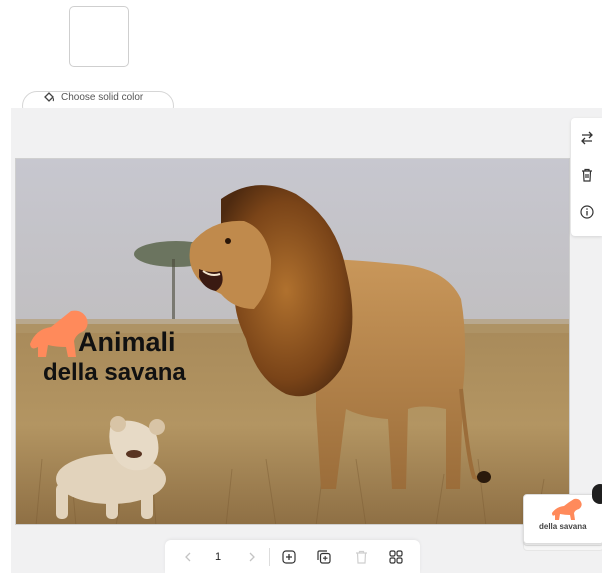 This screenshot has width=602, height=573. I want to click on slide-title-line1: Animali, so click(127, 342).